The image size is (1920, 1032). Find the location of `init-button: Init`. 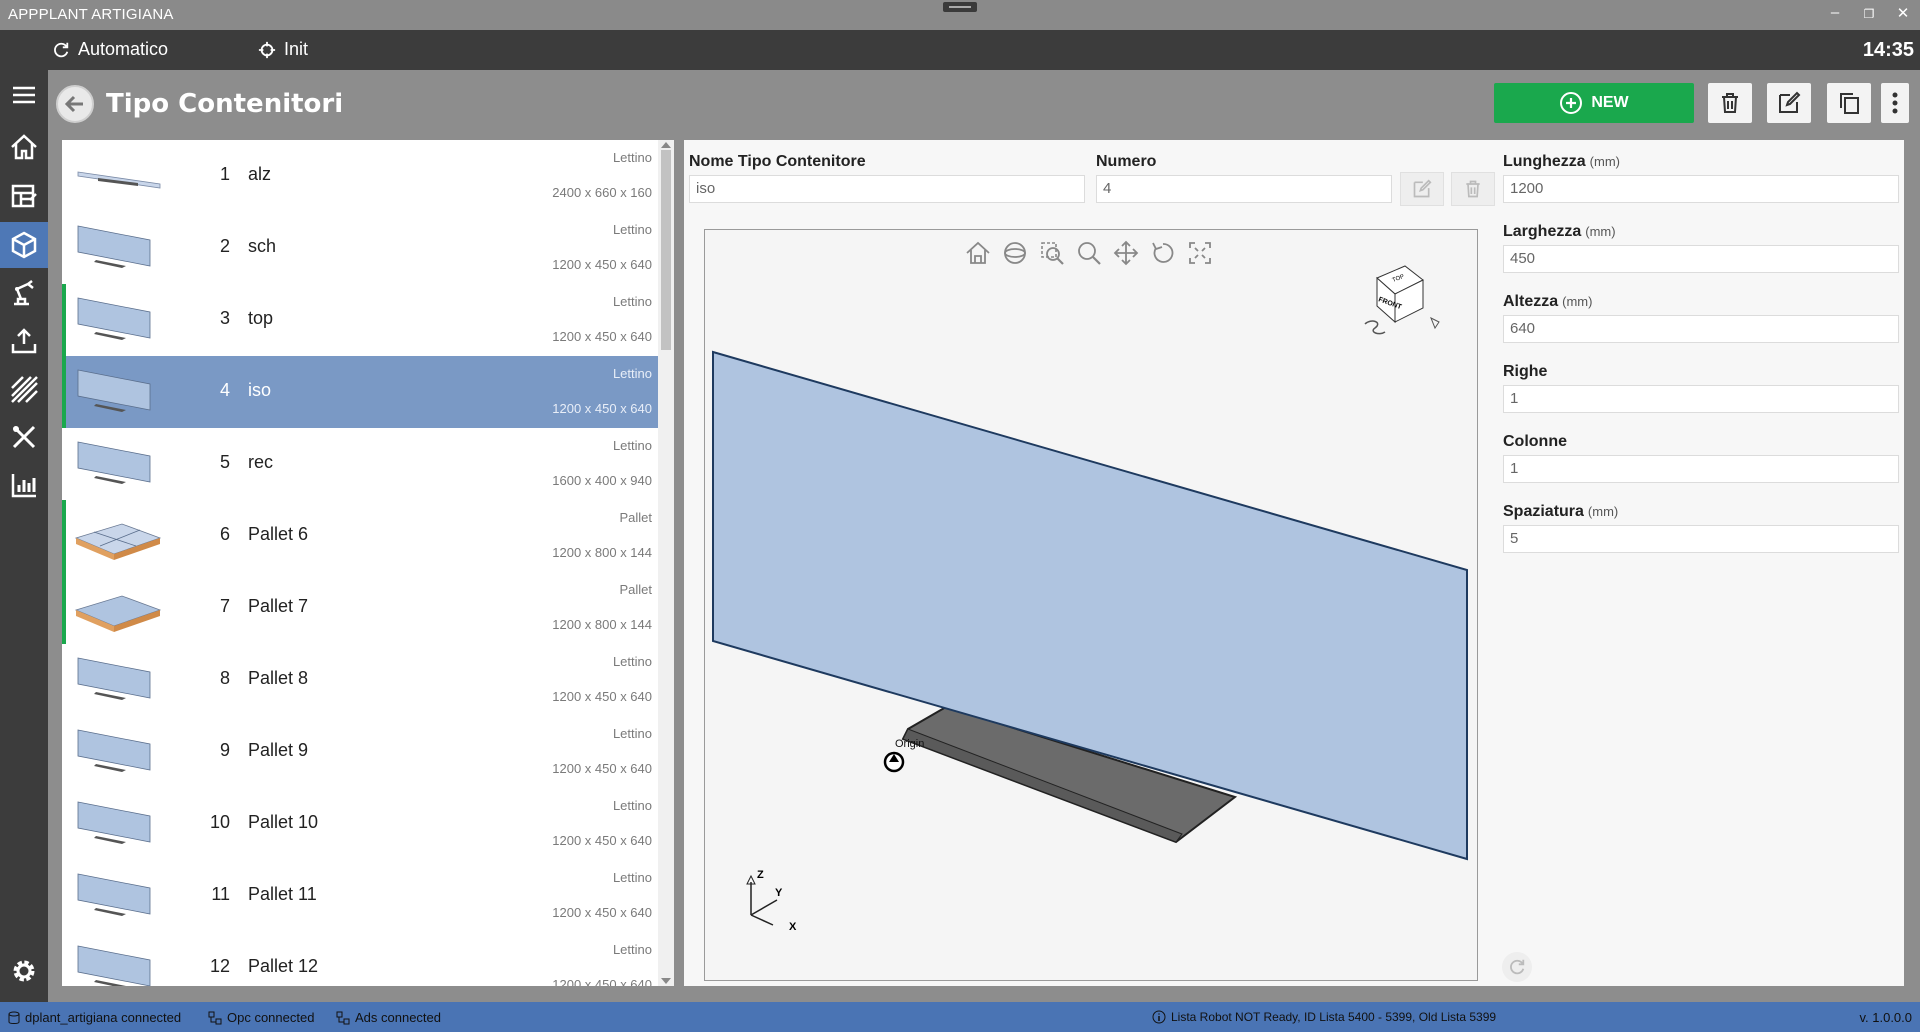

init-button: Init is located at coordinates (283, 49).